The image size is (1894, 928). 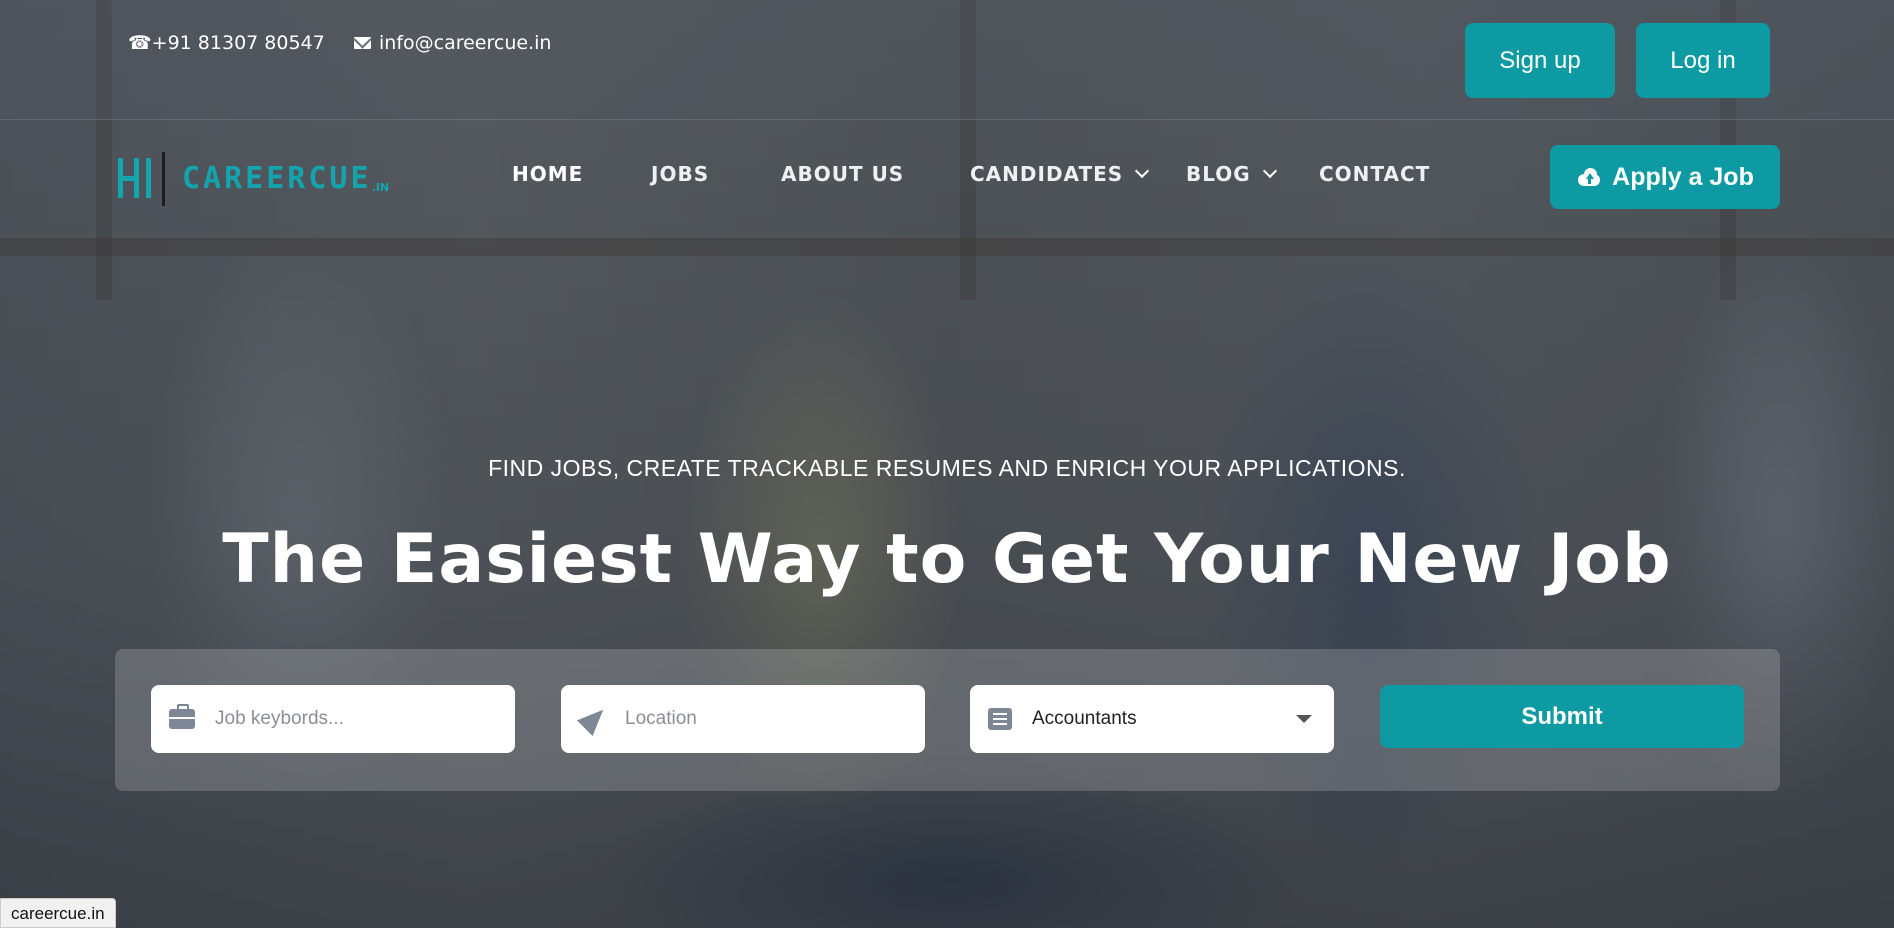 I want to click on keywords-field, so click(x=333, y=719).